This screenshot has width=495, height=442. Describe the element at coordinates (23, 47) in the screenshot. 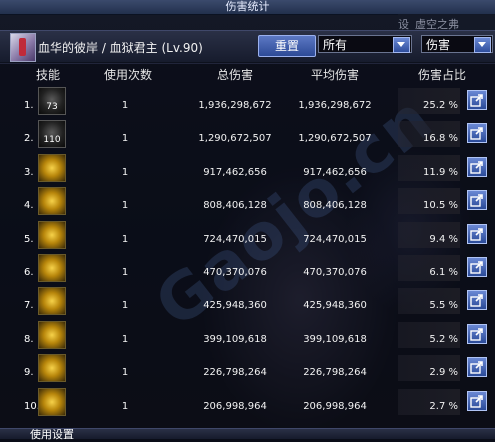

I see `character-avatar` at that location.